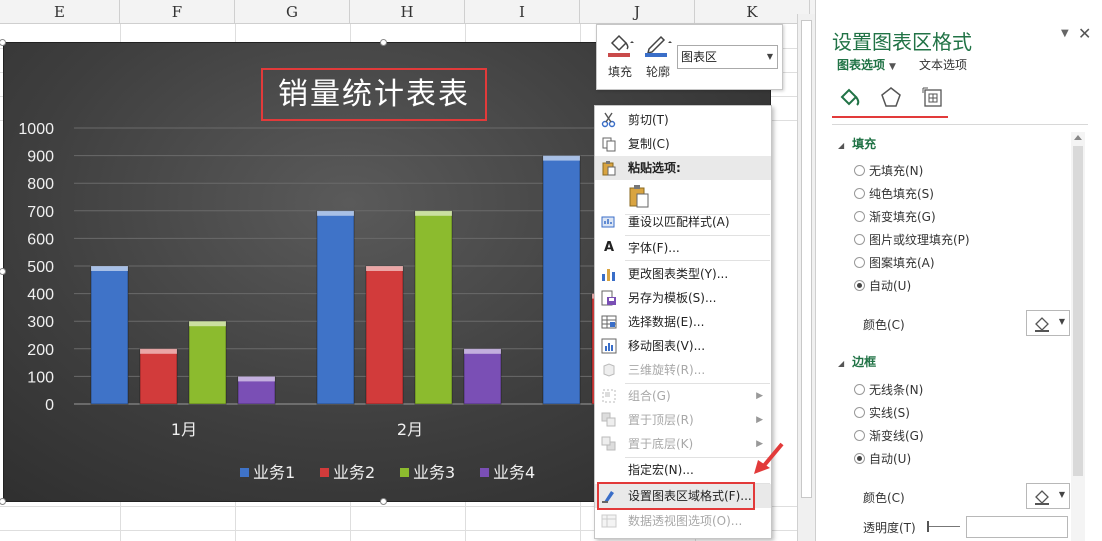 Image resolution: width=1102 pixels, height=541 pixels. What do you see at coordinates (882, 413) in the screenshot?
I see `radio-solid-line: 实线(S)` at bounding box center [882, 413].